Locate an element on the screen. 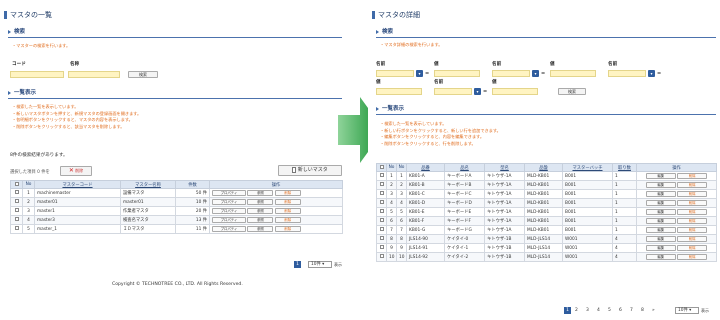 This screenshot has height=320, width=720. page-link: 4 is located at coordinates (598, 310).